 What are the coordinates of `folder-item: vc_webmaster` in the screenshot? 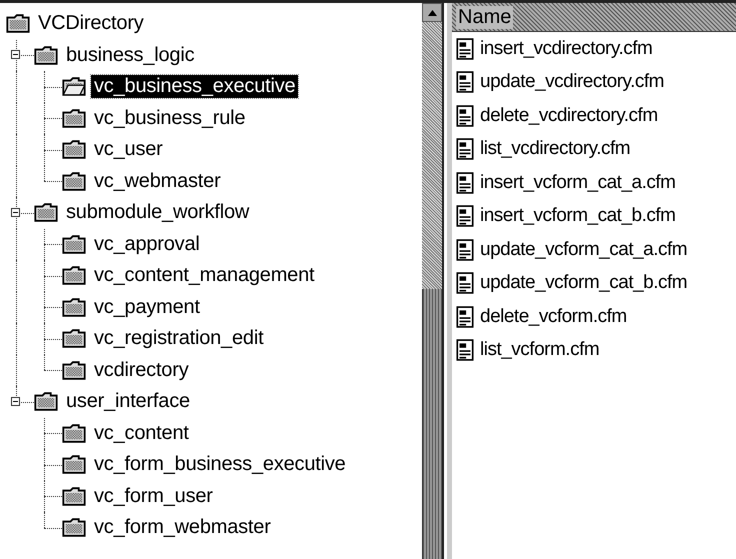 It's located at (157, 181).